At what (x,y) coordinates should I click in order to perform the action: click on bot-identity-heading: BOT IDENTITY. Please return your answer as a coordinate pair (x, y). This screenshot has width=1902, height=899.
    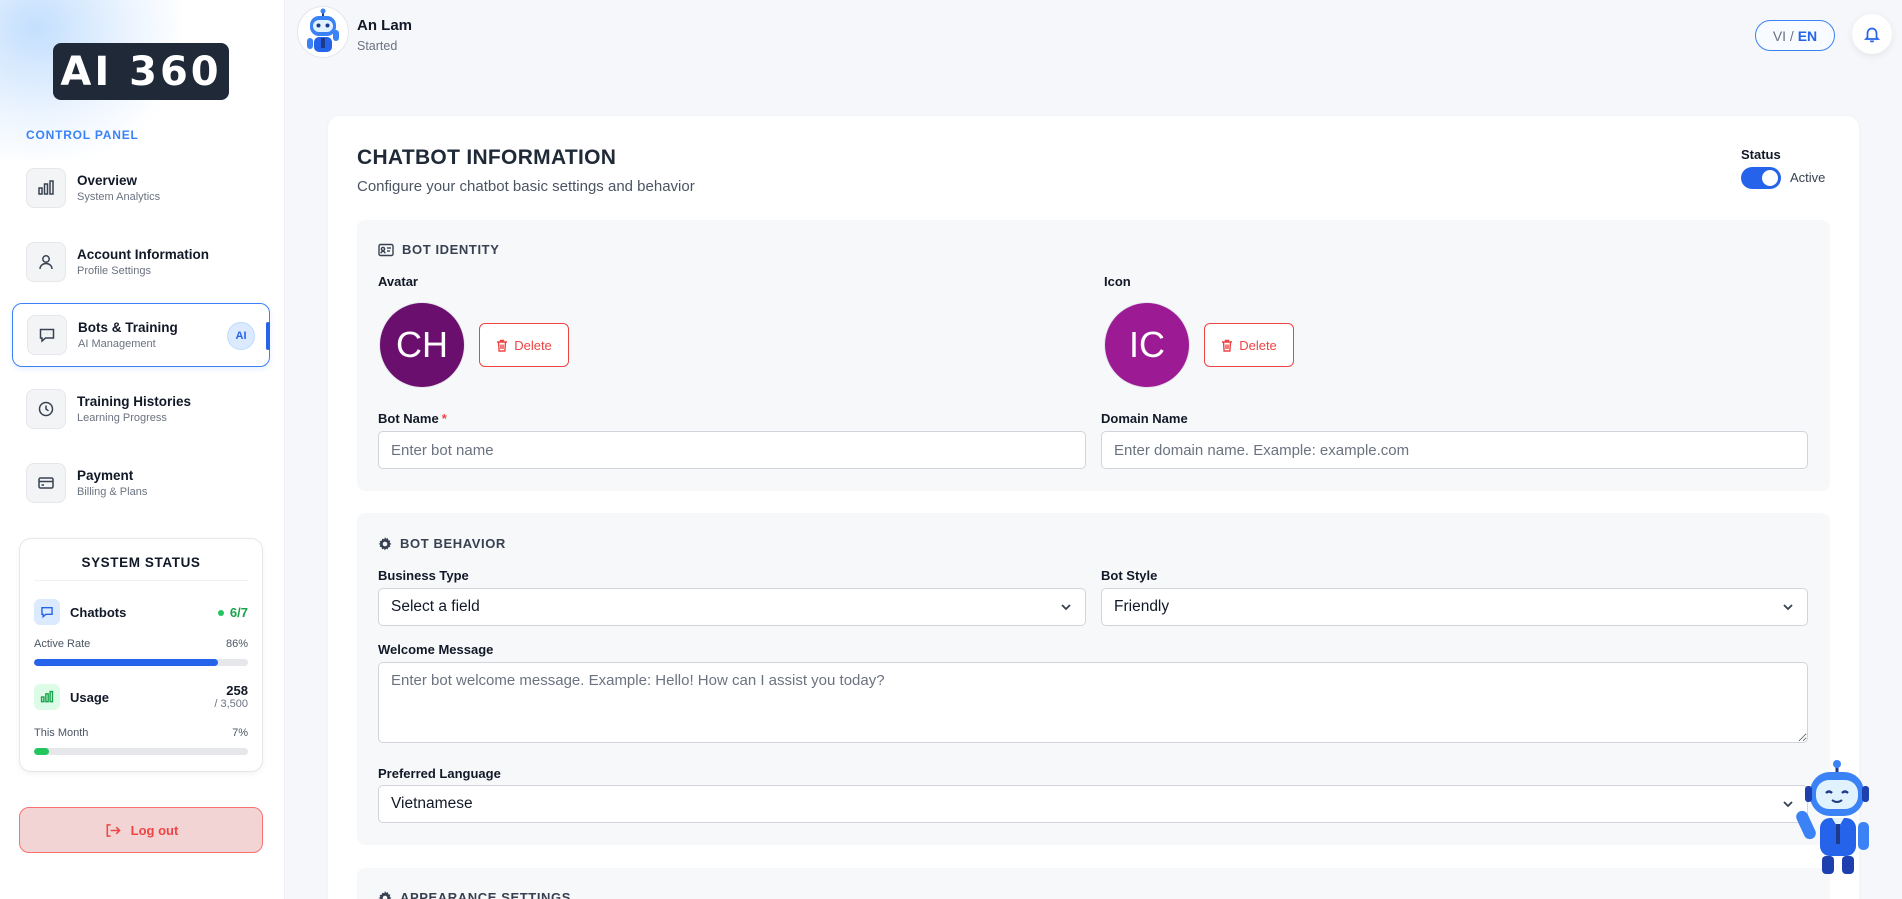
    Looking at the image, I should click on (438, 249).